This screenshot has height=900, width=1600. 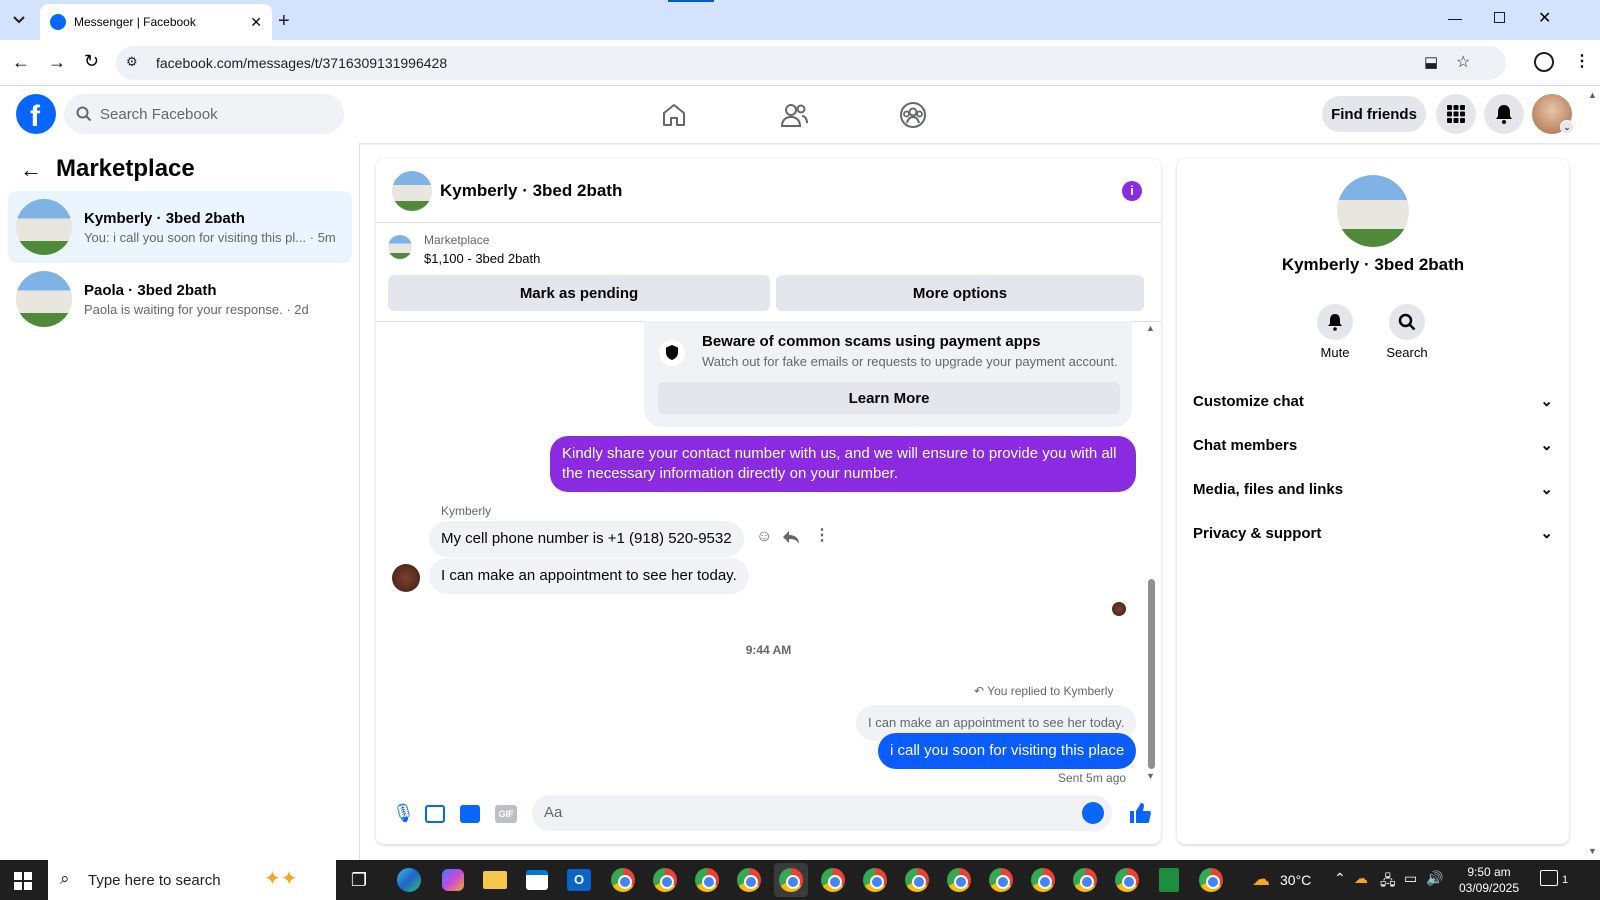 What do you see at coordinates (403, 813) in the screenshot?
I see `microphone-icon: 🎙` at bounding box center [403, 813].